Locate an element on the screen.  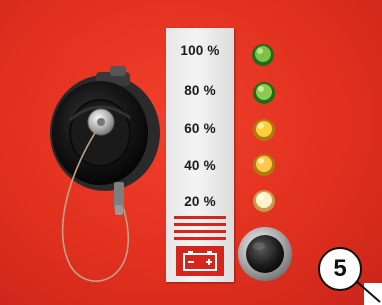
battery-icon is located at coordinates (200, 261).